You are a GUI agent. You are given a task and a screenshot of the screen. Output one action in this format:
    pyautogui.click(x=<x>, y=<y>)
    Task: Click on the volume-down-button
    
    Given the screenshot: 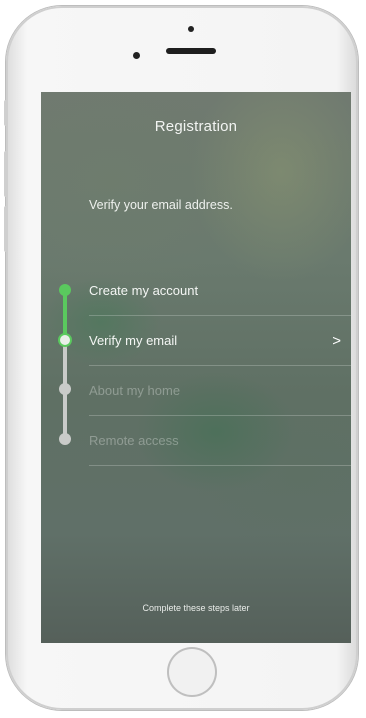 What is the action you would take?
    pyautogui.click(x=6, y=229)
    